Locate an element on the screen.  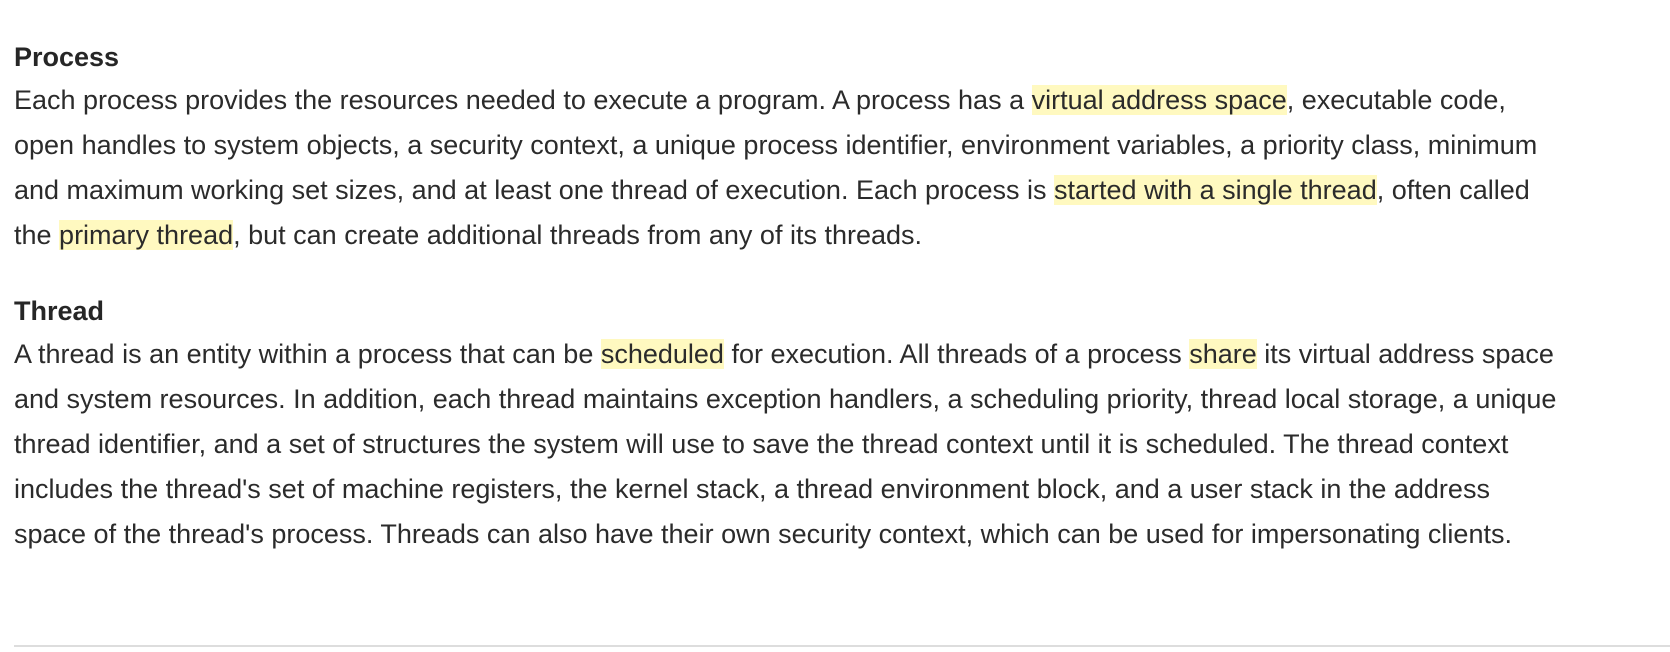
highlighted-phrase: primary thread is located at coordinates (146, 235).